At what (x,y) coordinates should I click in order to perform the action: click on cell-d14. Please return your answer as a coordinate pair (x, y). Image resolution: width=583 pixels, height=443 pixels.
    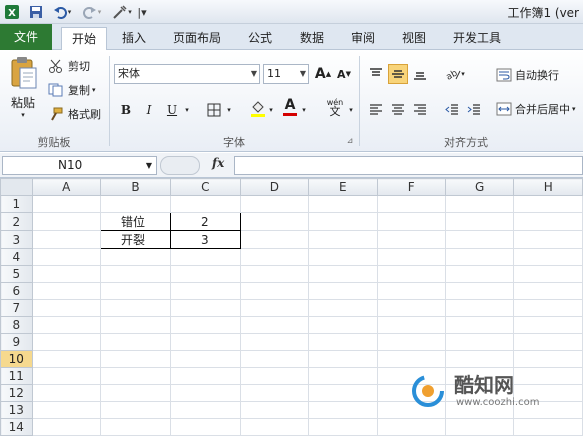
    Looking at the image, I should click on (274, 427).